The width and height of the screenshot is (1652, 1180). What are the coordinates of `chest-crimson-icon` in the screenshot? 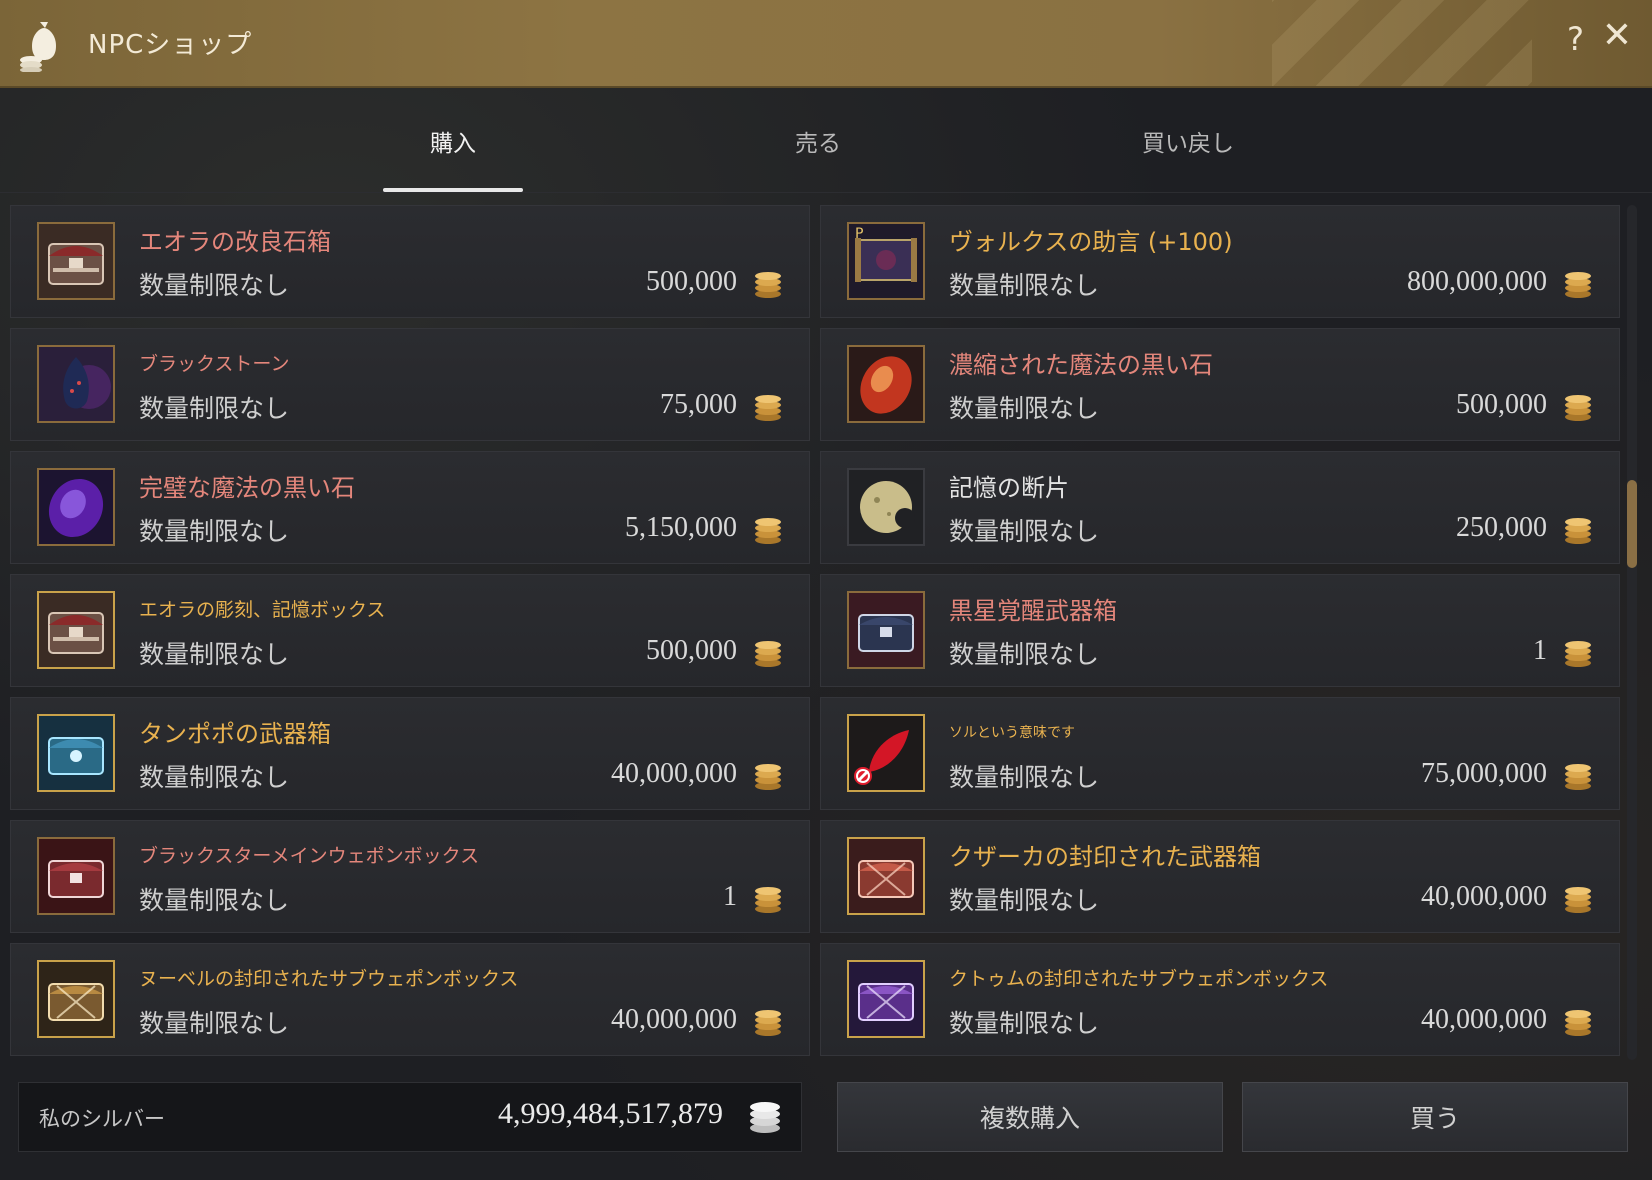 It's located at (76, 876).